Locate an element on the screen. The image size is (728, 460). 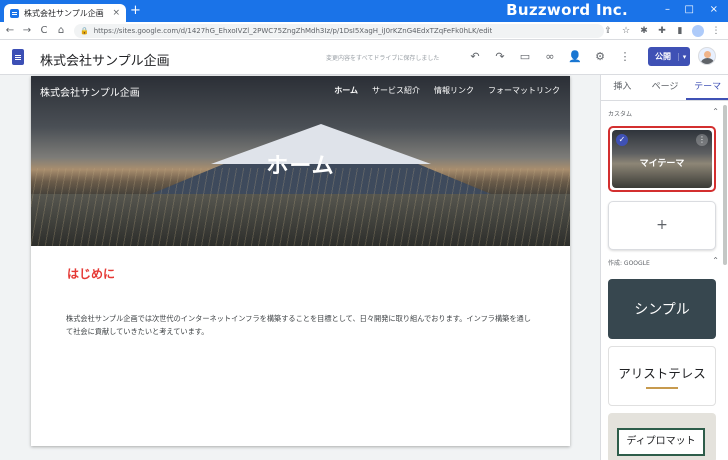
theme-aristotle-card: アリストテレス is located at coordinates (662, 376).